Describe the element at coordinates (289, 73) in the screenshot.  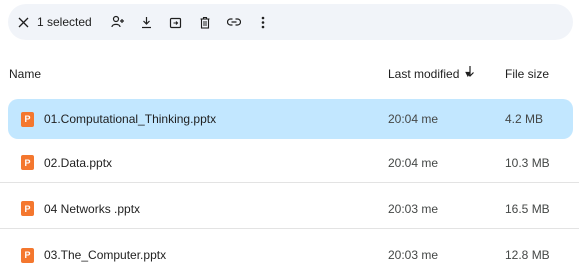
I see `file-list-header: Name Last modified ▼ File size` at that location.